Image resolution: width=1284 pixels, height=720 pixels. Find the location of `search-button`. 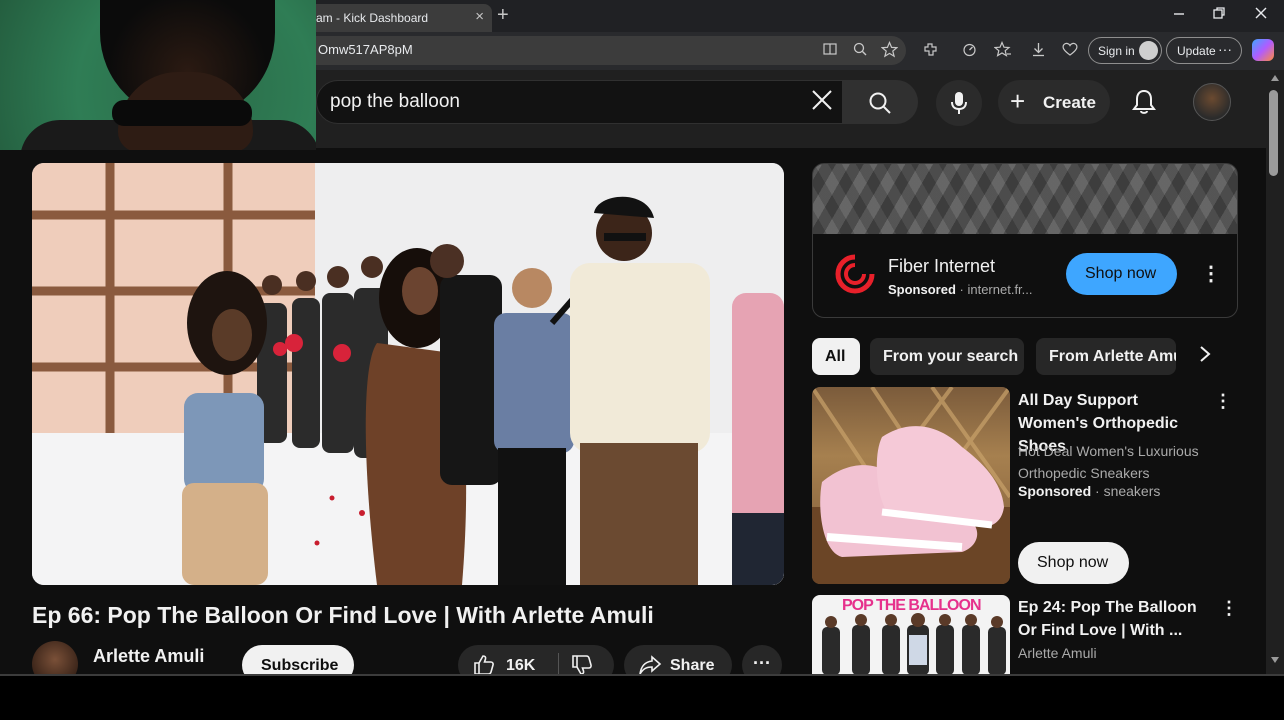

search-button is located at coordinates (880, 102).